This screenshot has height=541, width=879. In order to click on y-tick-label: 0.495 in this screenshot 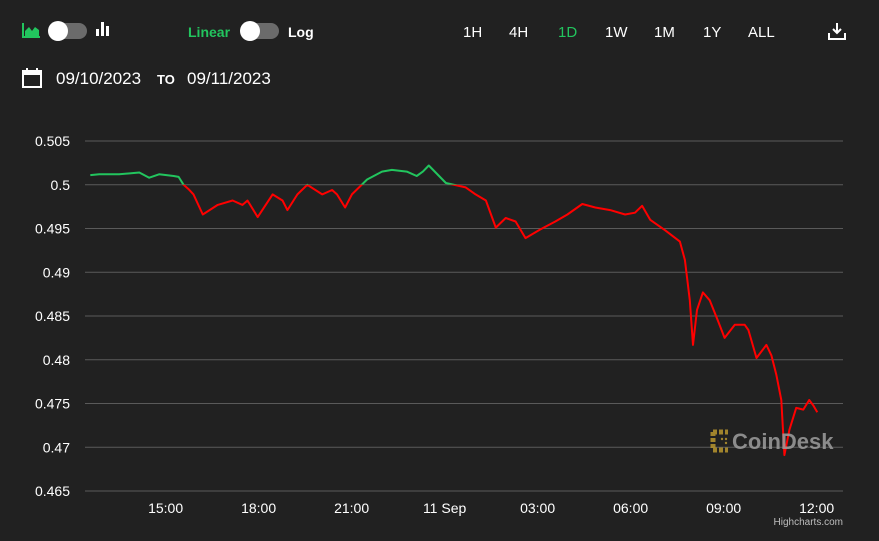, I will do `click(52, 229)`.